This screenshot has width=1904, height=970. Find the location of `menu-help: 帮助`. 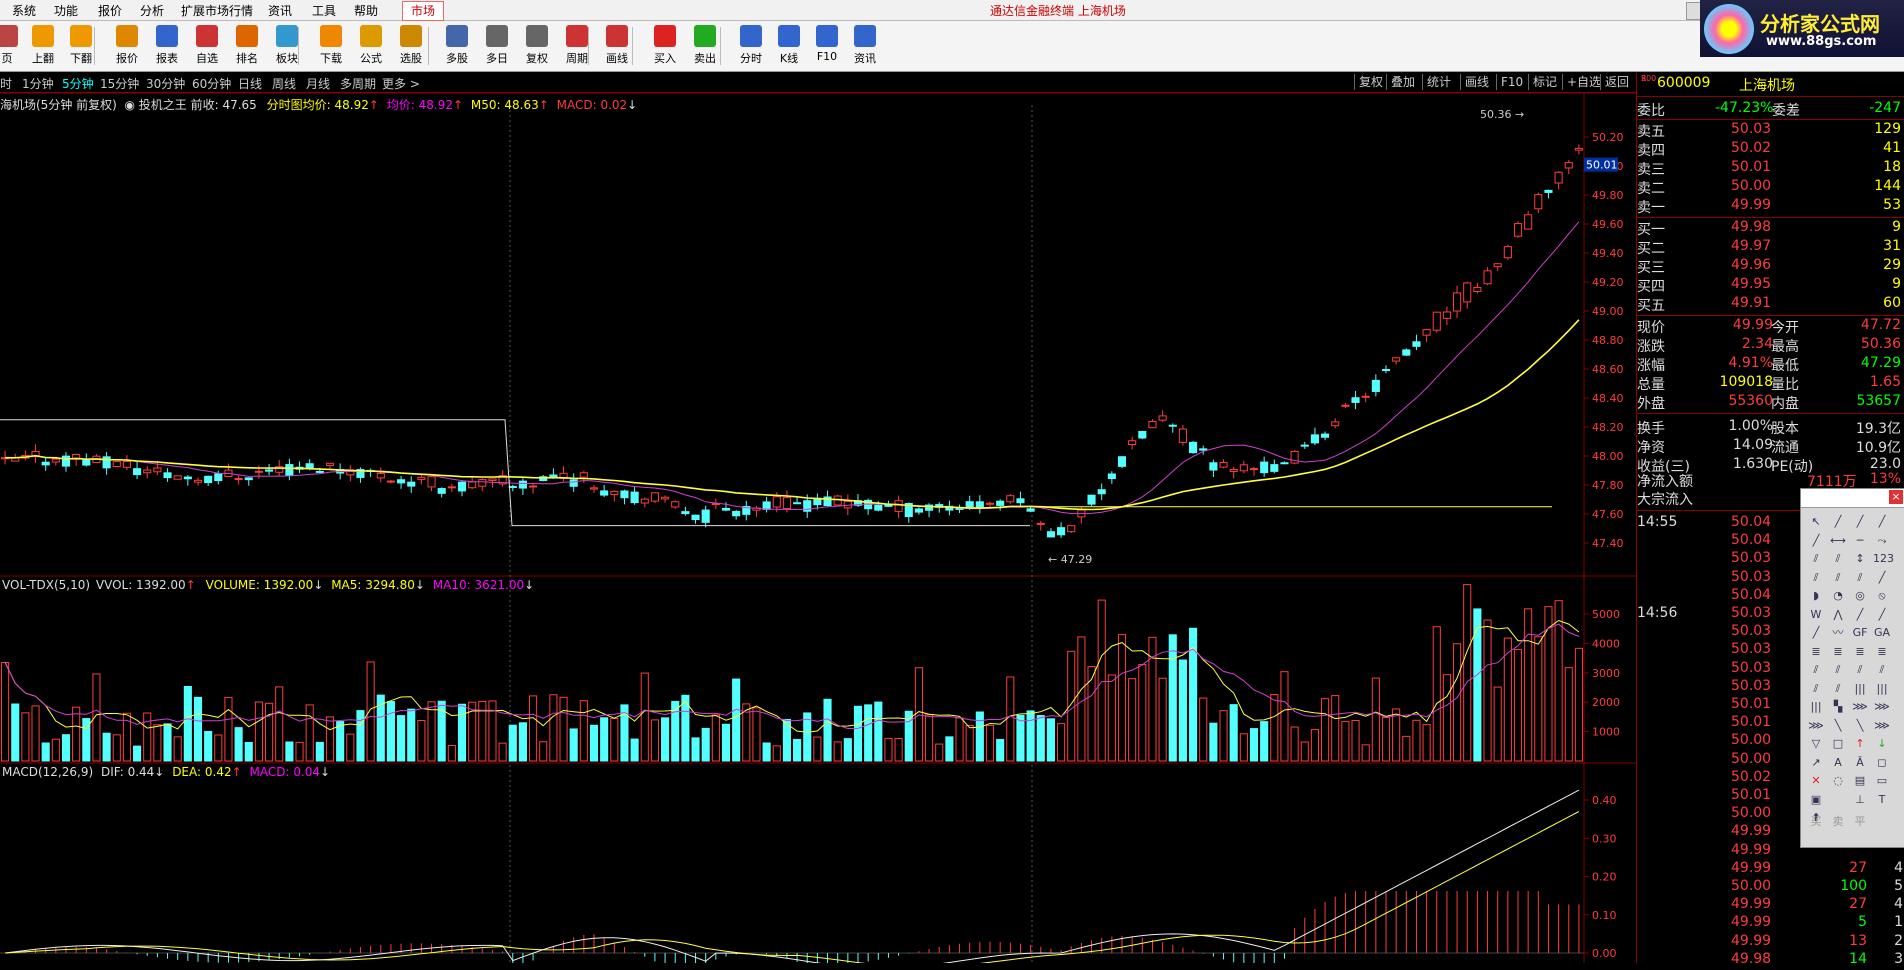

menu-help: 帮助 is located at coordinates (366, 10).